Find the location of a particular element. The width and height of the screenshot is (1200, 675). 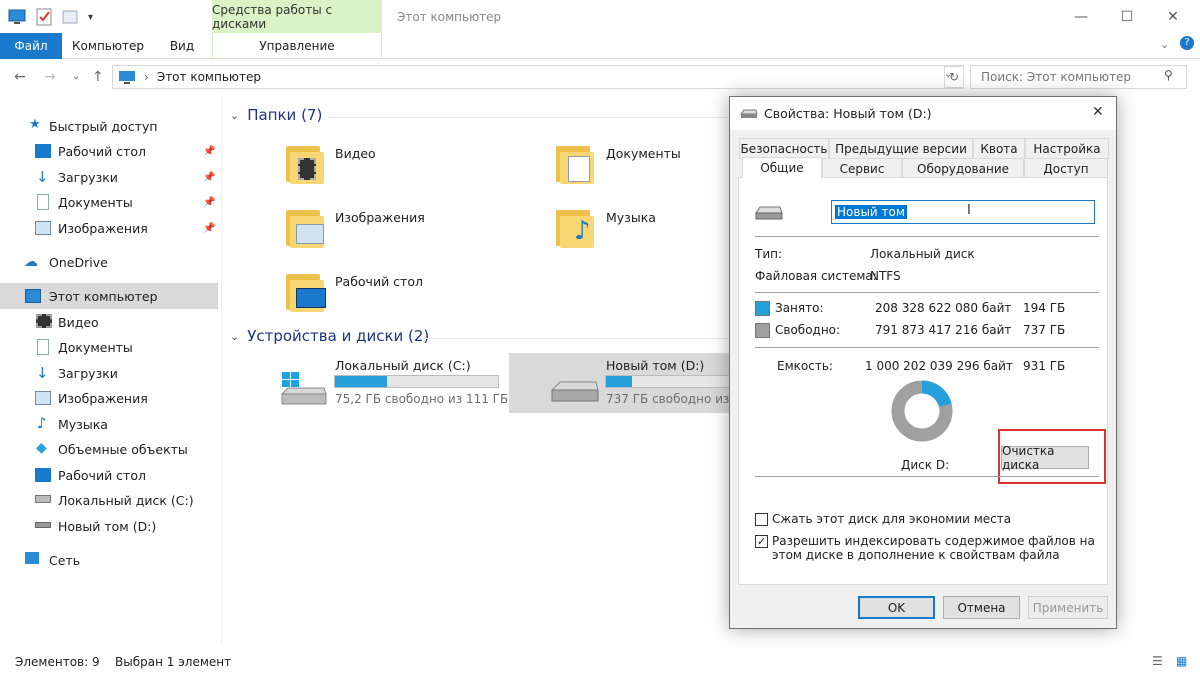

ribbon-tabs: Файл Компьютер Вид Управление ⌄ ? is located at coordinates (600, 46).